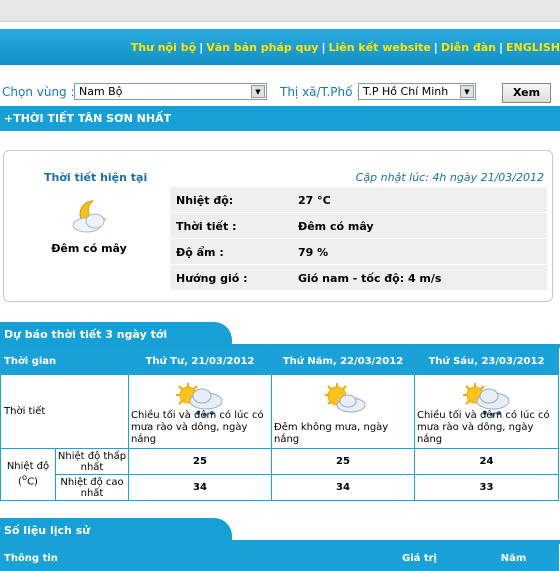 The image size is (560, 571). I want to click on forecast-weather-cell: Đêm không mưa, ngày nắng, so click(343, 411).